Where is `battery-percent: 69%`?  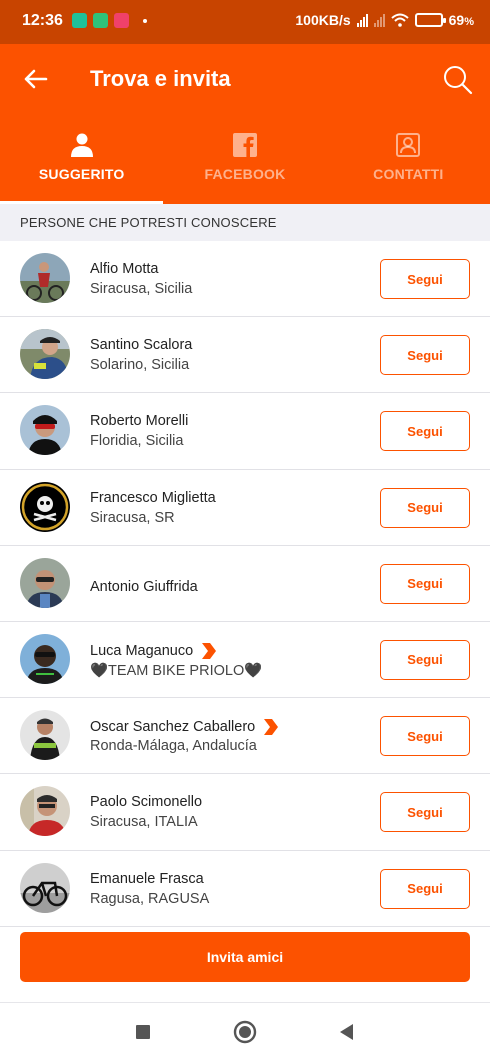 battery-percent: 69% is located at coordinates (461, 20).